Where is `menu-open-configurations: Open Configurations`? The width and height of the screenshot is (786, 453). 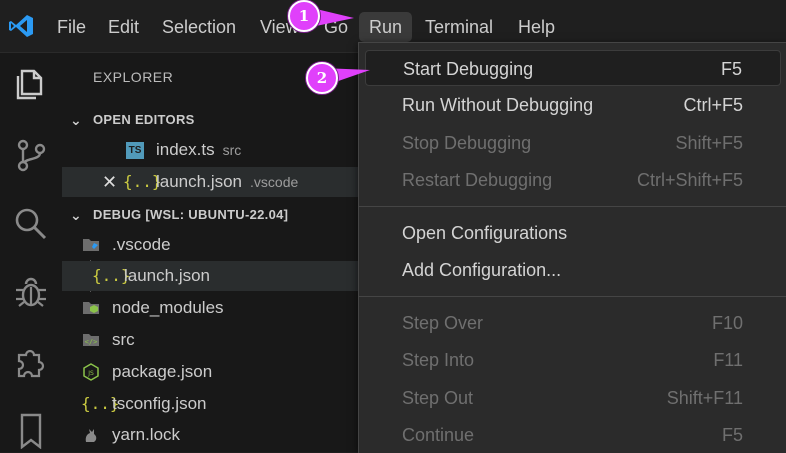 menu-open-configurations: Open Configurations is located at coordinates (573, 233).